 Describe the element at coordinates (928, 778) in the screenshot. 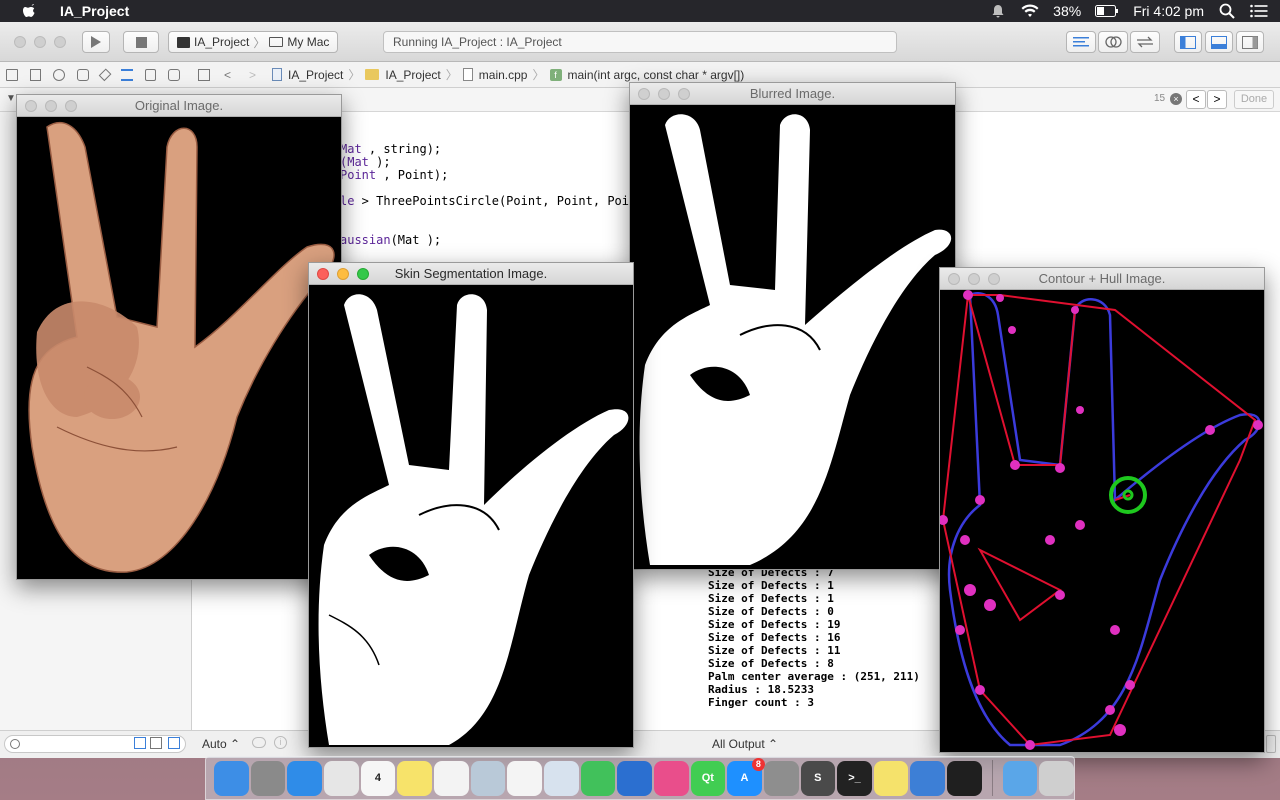

I see `dock-xcode-icon` at that location.